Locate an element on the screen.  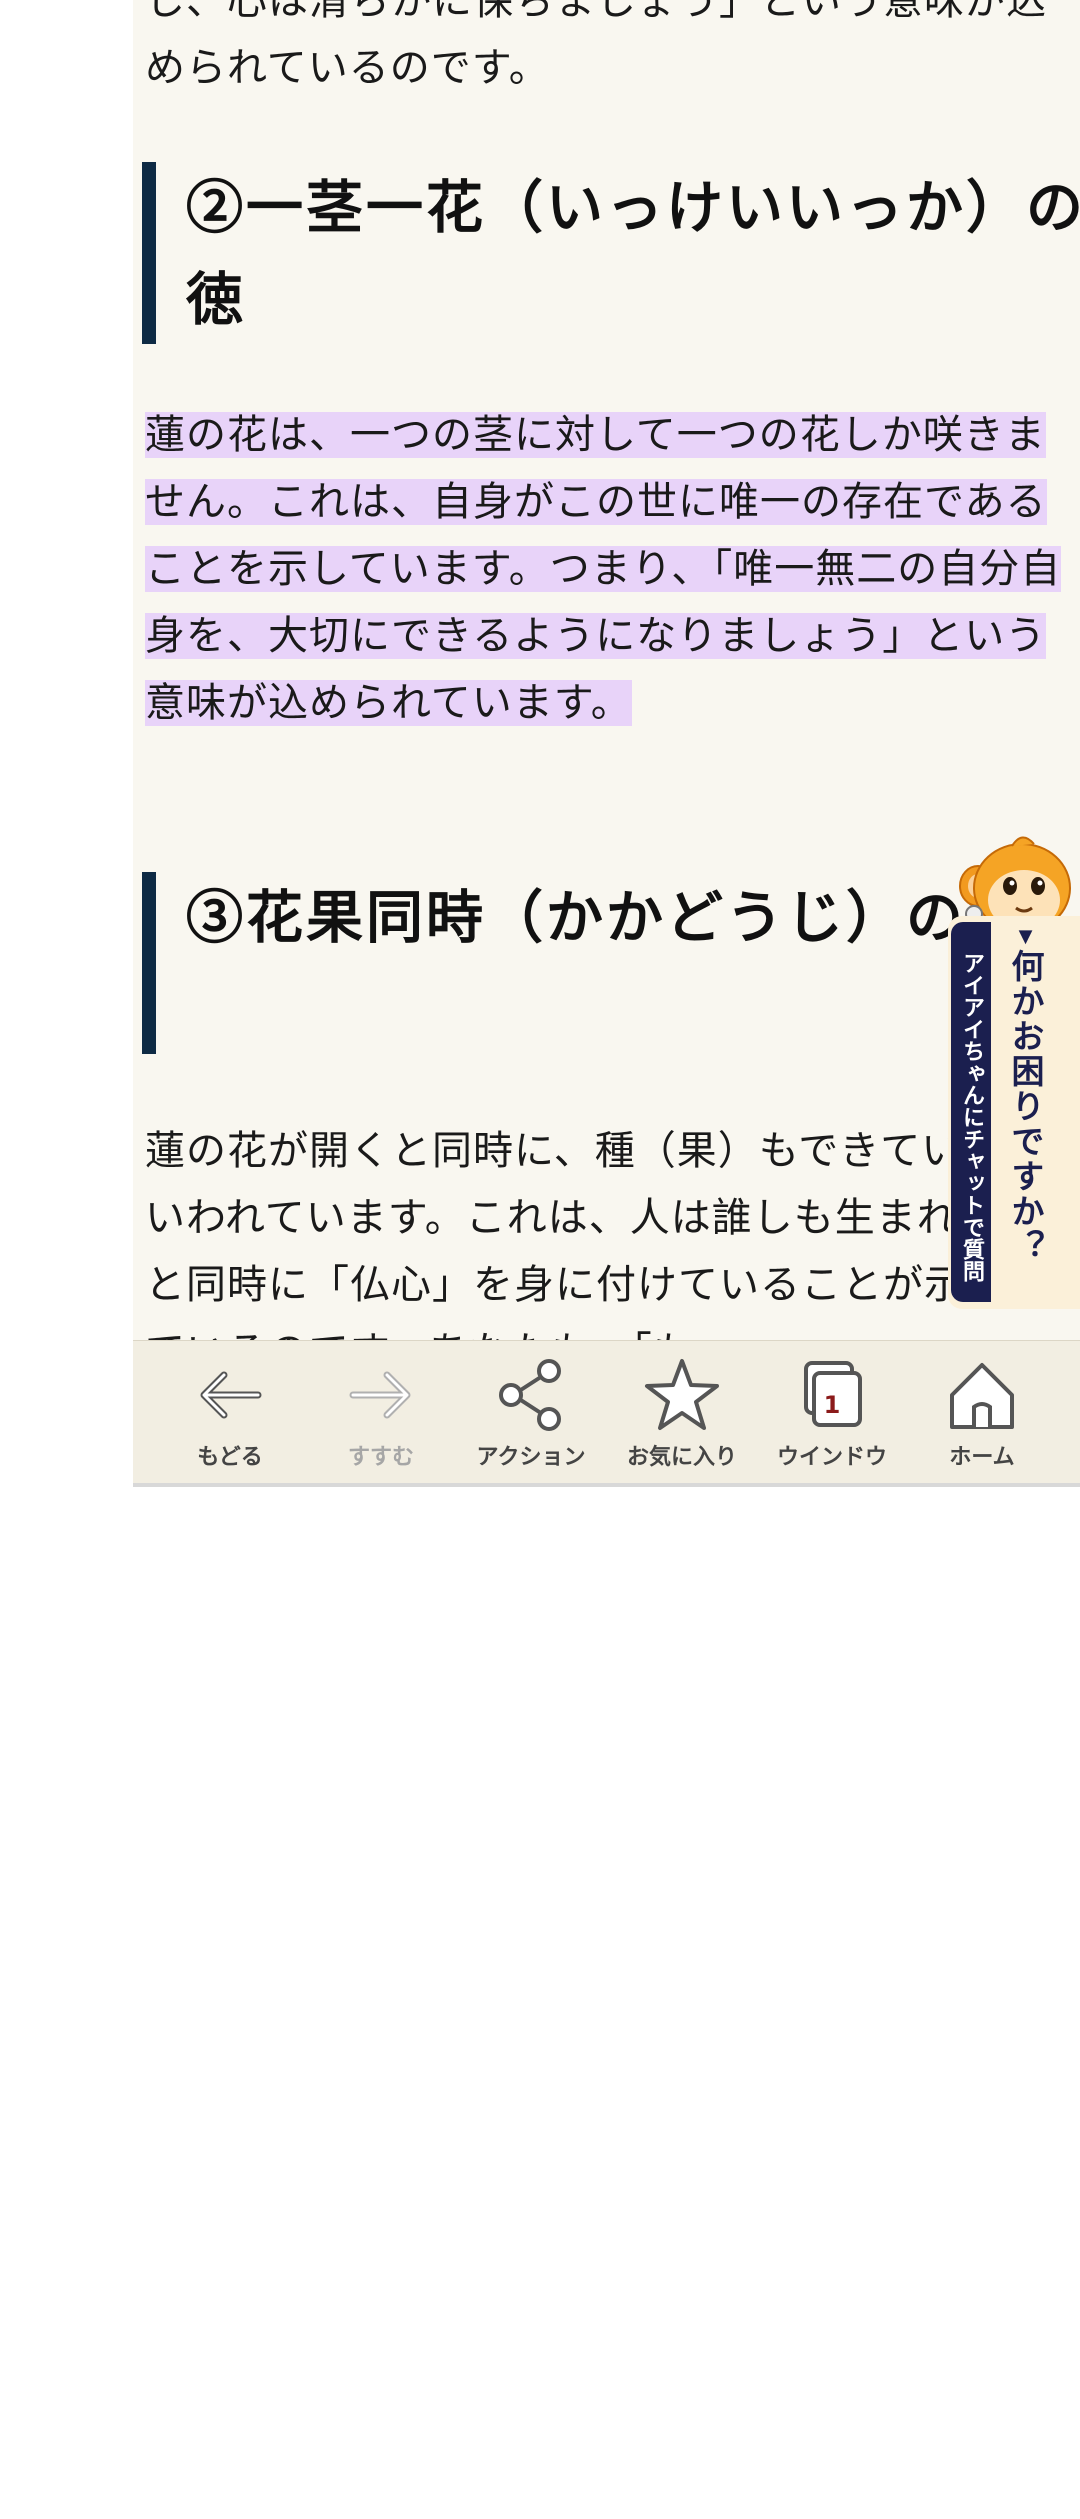
window-button: 1 ウインドウ is located at coordinates (832, 1415).